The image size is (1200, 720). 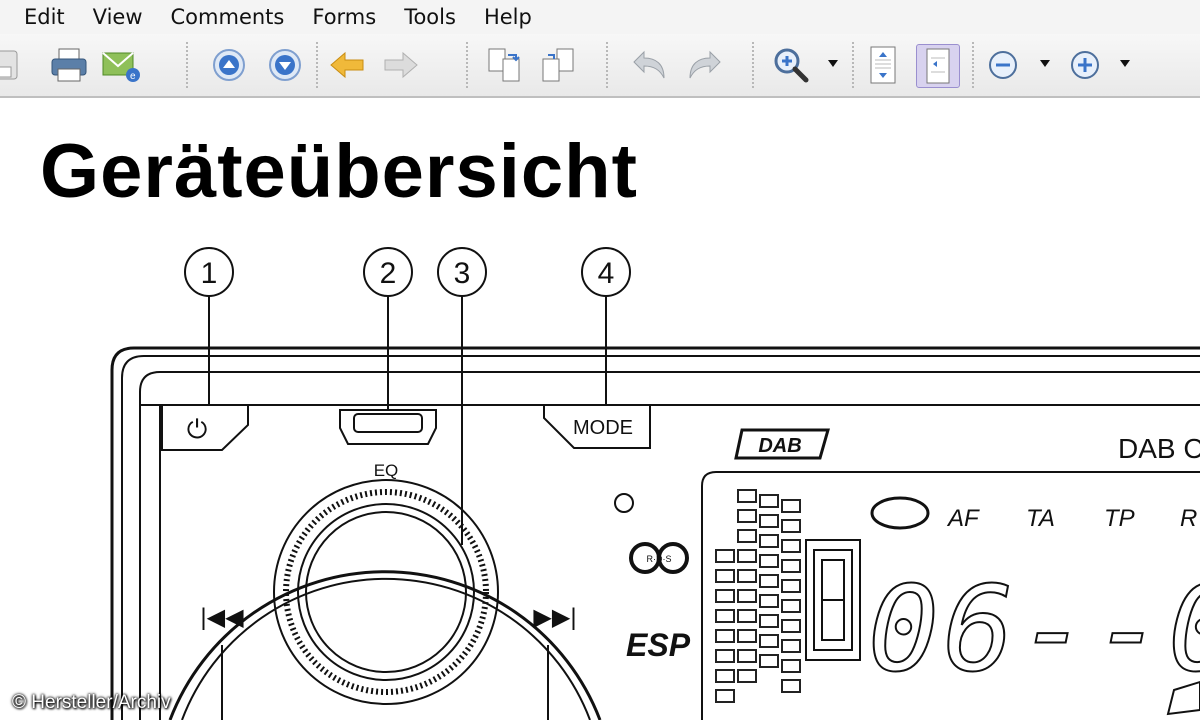 I want to click on menu-help: Help, so click(x=508, y=17).